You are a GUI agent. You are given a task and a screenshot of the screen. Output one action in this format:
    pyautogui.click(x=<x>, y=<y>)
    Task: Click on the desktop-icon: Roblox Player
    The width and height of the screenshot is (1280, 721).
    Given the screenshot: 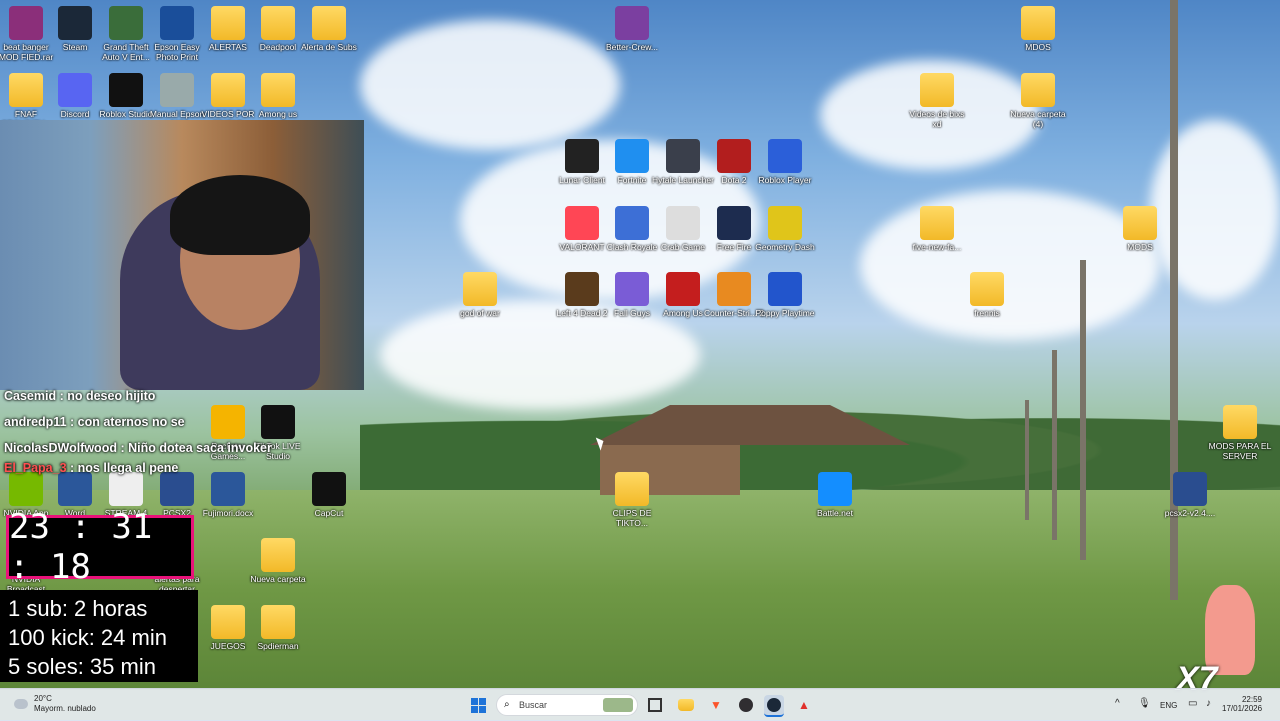 What is the action you would take?
    pyautogui.click(x=785, y=162)
    